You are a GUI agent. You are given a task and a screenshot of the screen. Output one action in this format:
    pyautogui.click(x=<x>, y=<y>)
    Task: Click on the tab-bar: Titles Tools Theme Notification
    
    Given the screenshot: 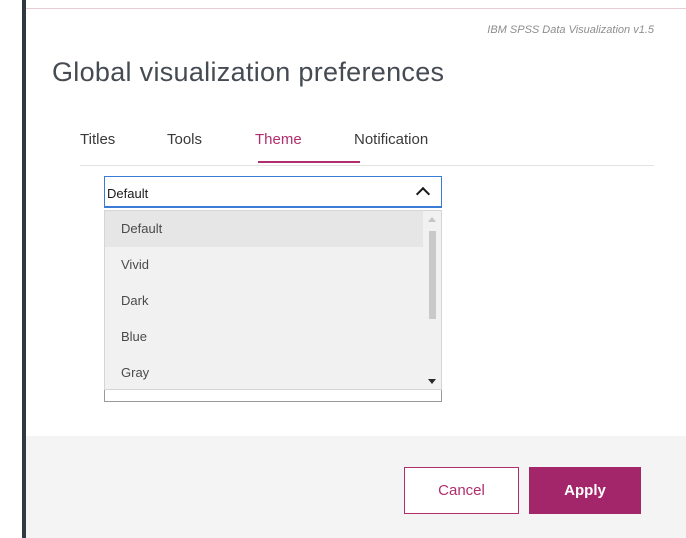 What is the action you would take?
    pyautogui.click(x=367, y=148)
    